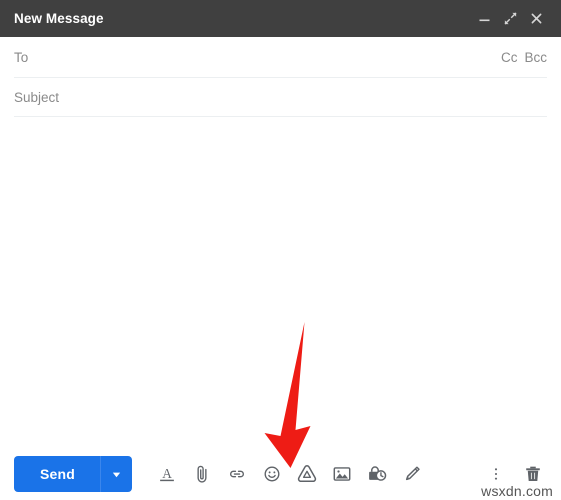 The image size is (561, 500). I want to click on insert-photo-icon, so click(341, 474).